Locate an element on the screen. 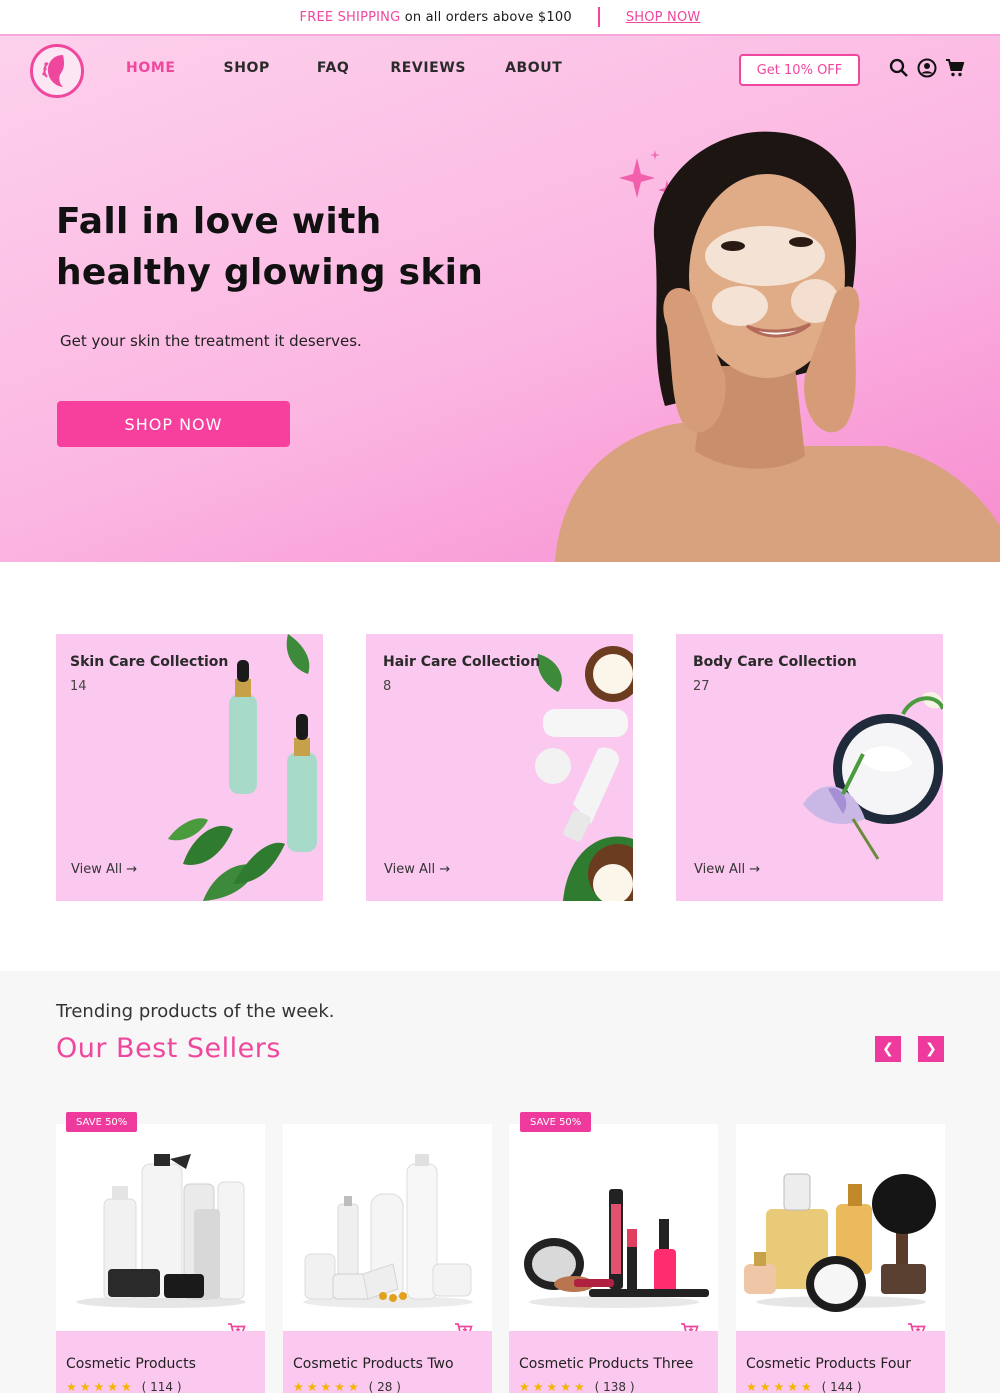 The image size is (1000, 1393). product-card: Cosmetic Products ★★★★★ ( 114 ) is located at coordinates (160, 1258).